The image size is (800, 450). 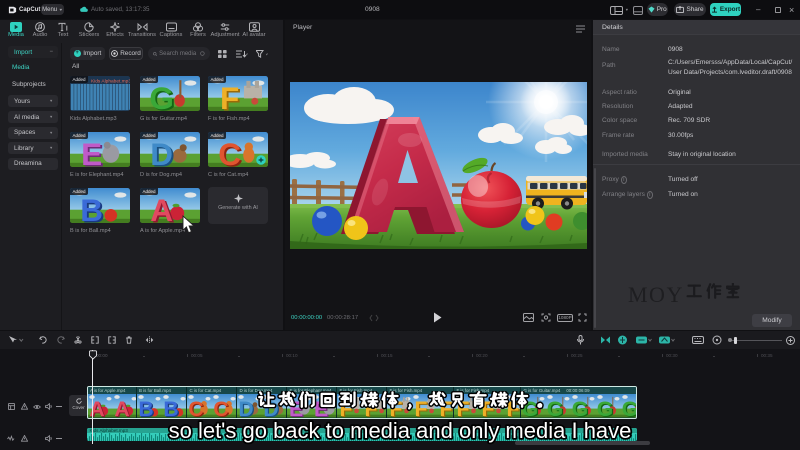 I want to click on svg-text: A, so click(x=161, y=207).